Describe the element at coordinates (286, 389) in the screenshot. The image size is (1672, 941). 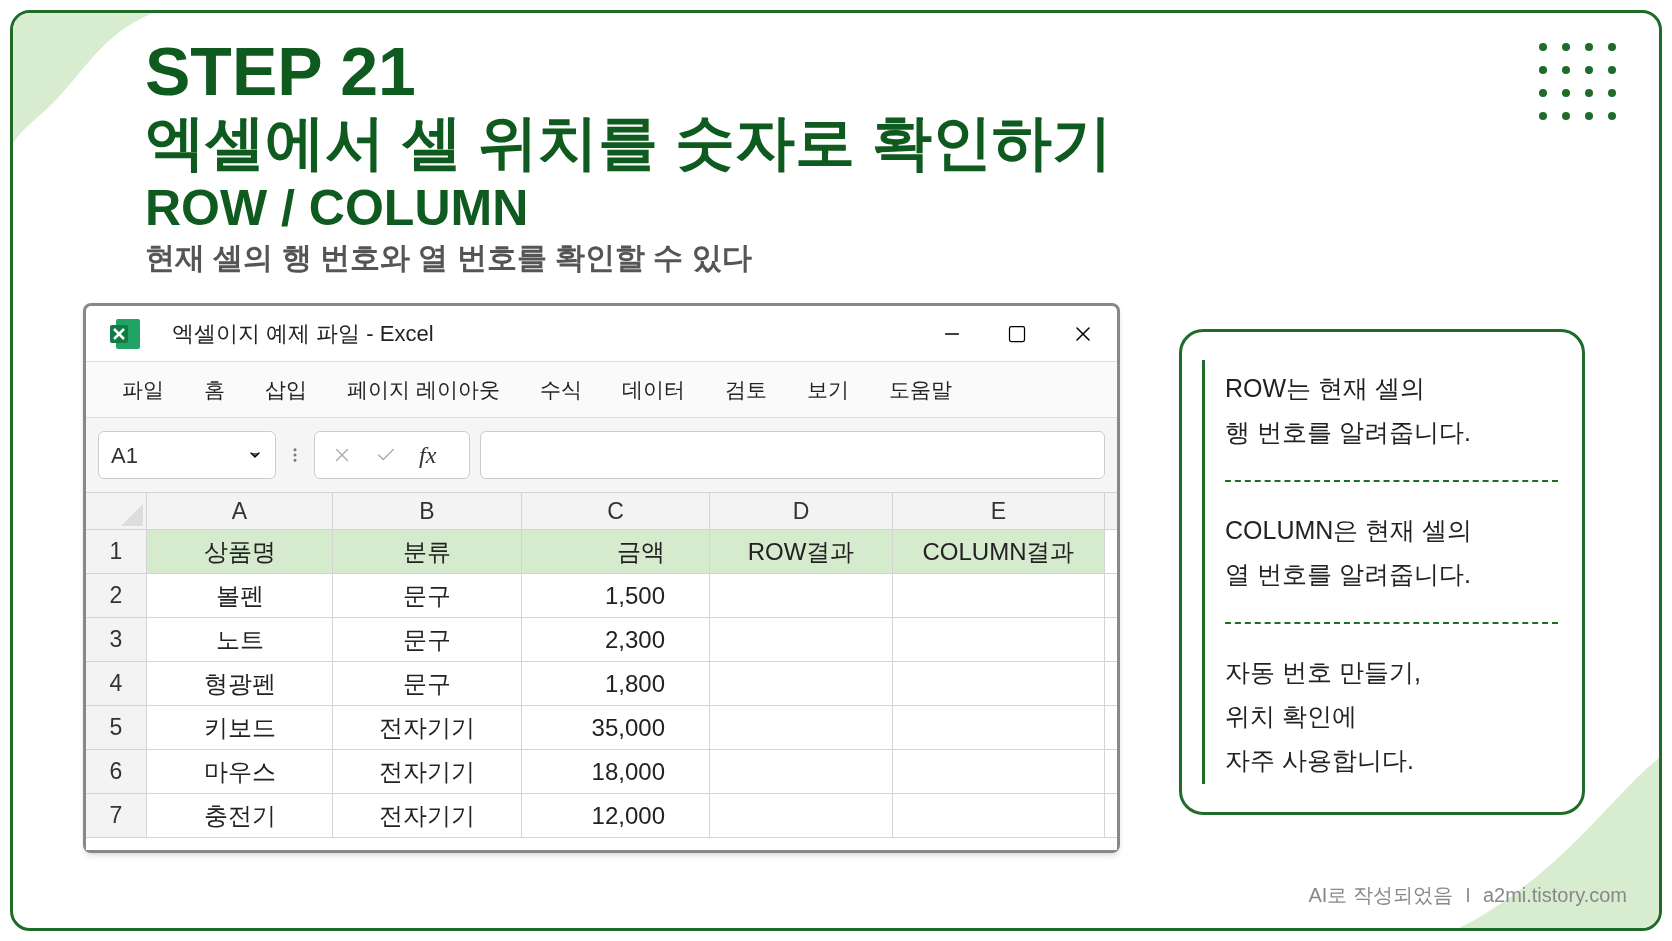
I see `menu-item: 삽입` at that location.